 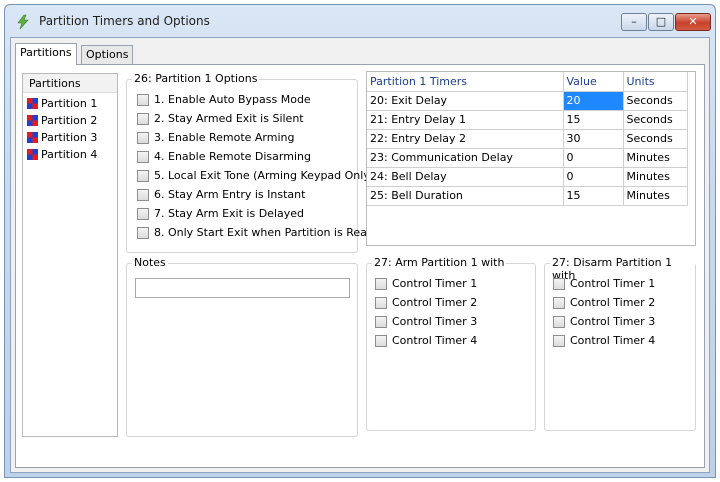 I want to click on close-button: ✕, so click(x=693, y=22).